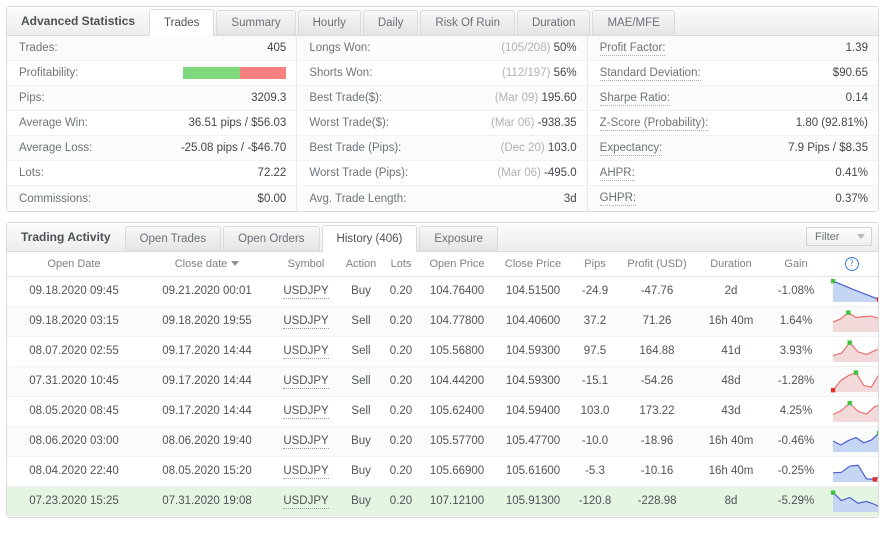 Image resolution: width=885 pixels, height=534 pixels. I want to click on column-header-profit-usd: Profit (USD), so click(657, 264).